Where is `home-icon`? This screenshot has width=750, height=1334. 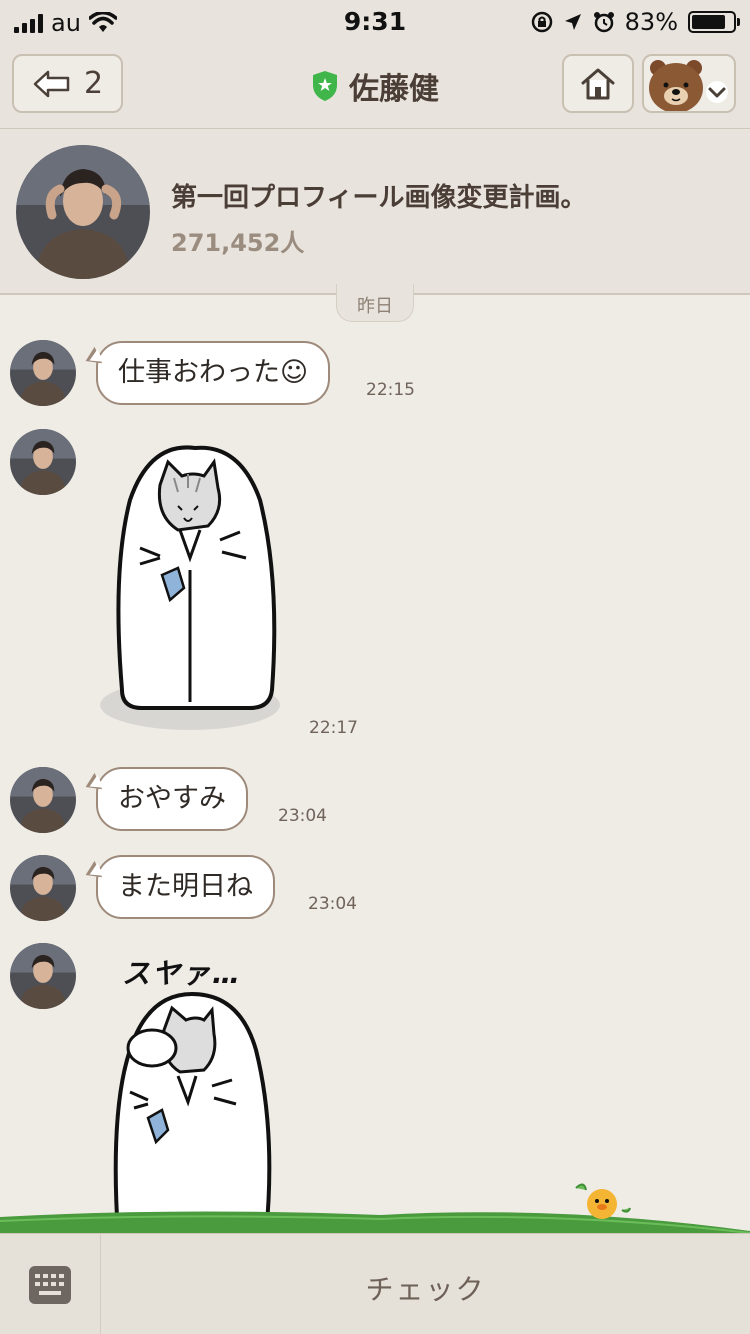 home-icon is located at coordinates (598, 83).